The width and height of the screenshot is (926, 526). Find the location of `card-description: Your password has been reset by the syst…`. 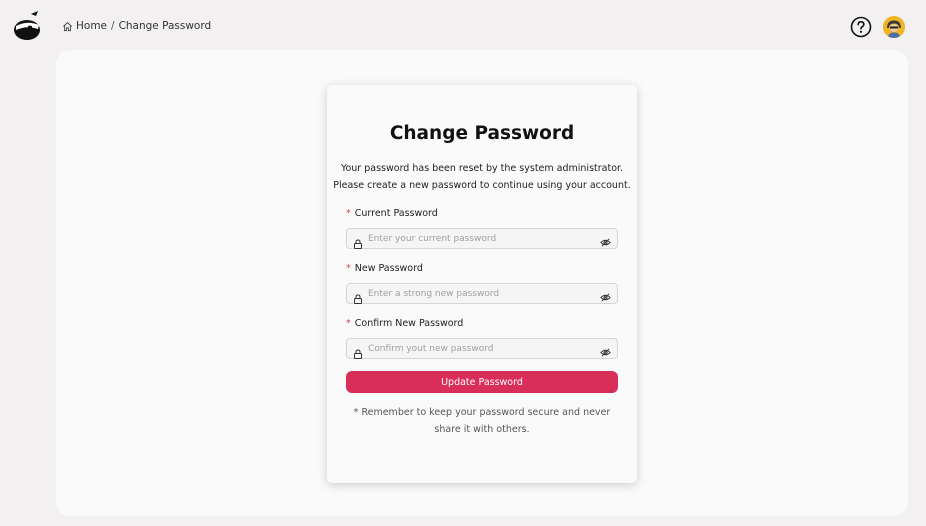

card-description: Your password has been reset by the syst… is located at coordinates (482, 177).